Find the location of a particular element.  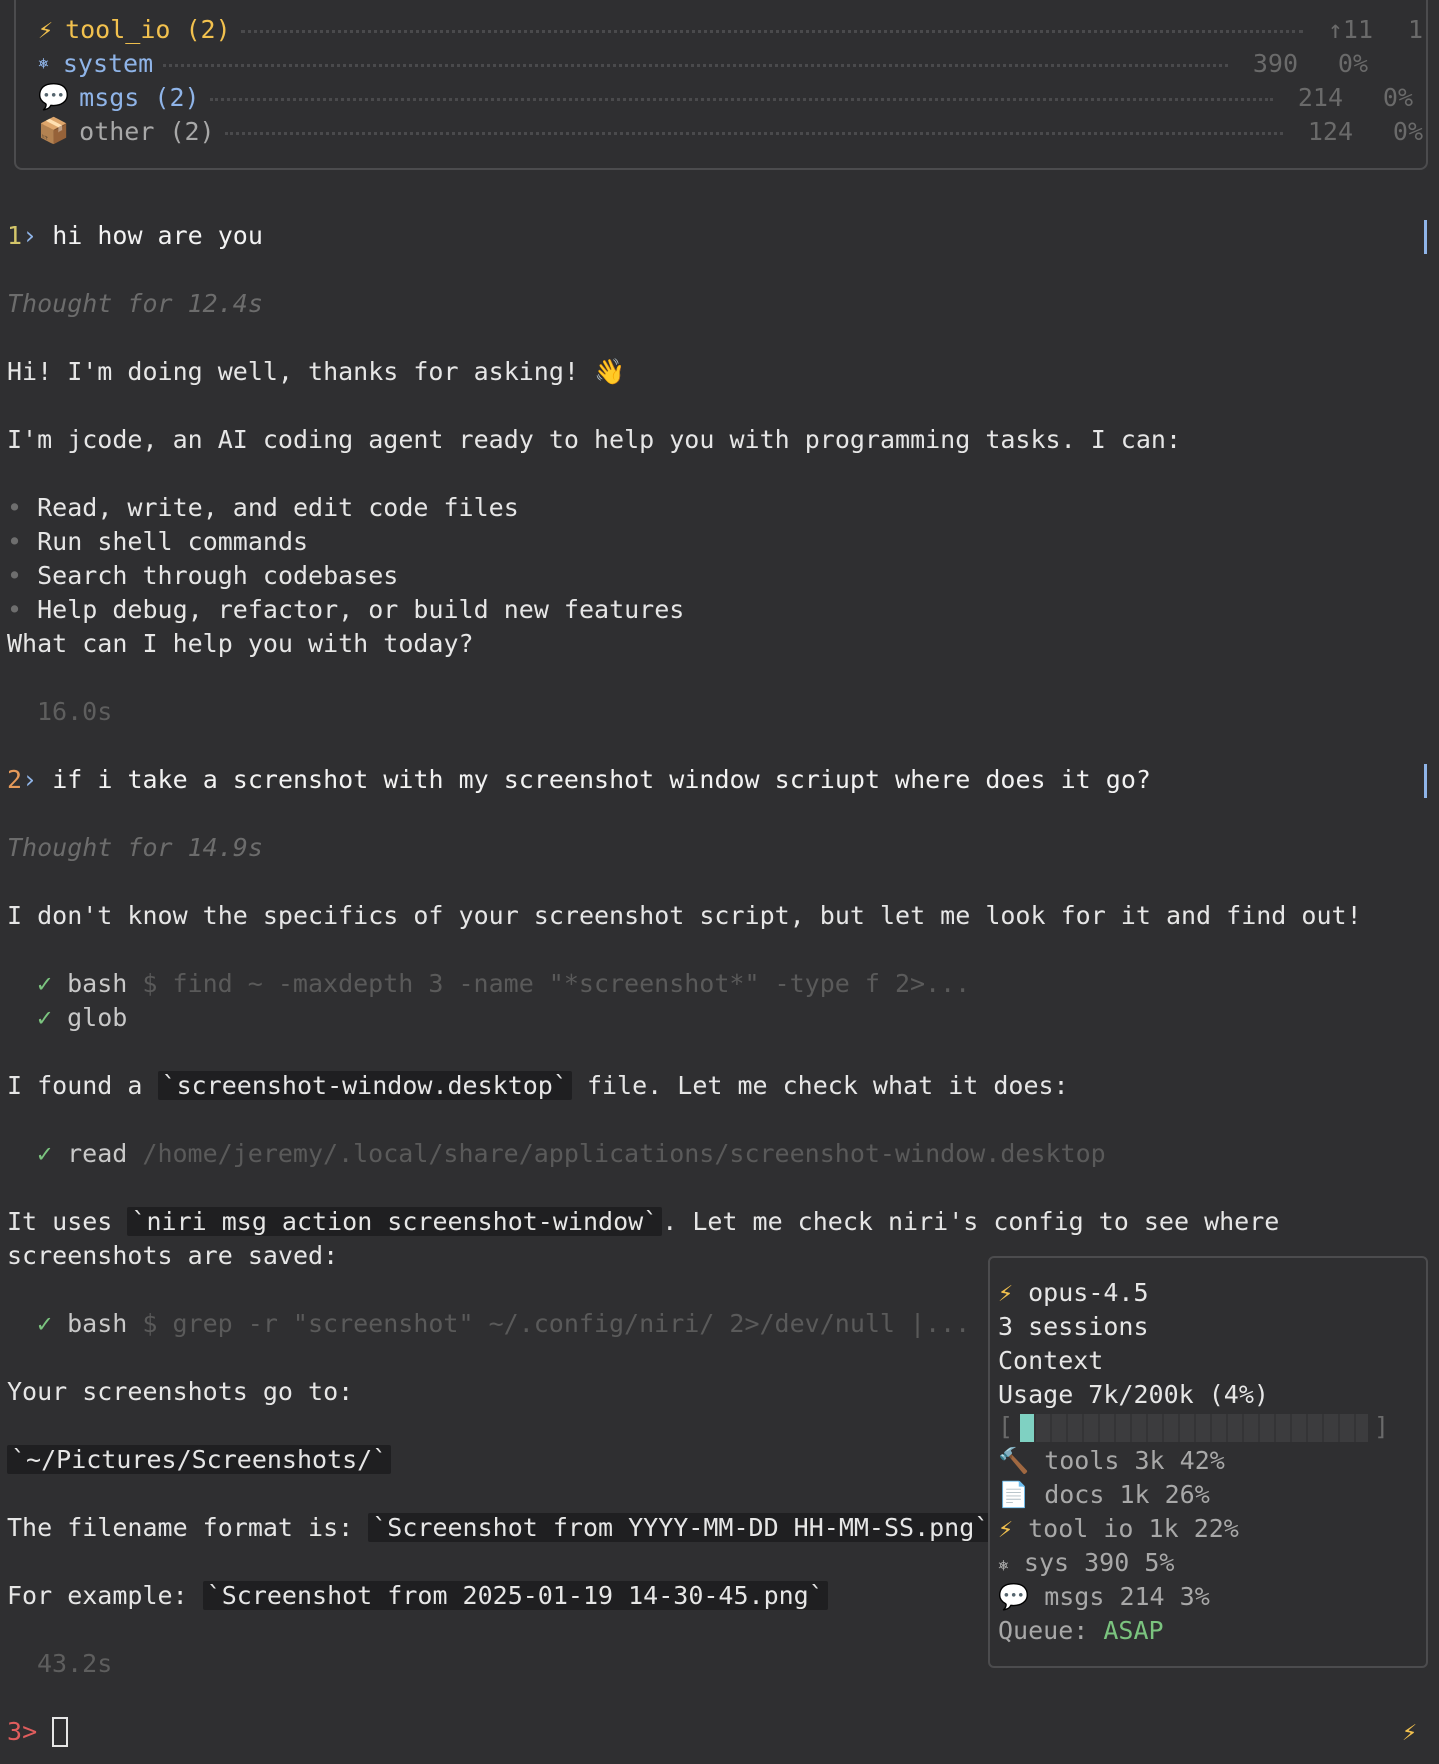

response-duration: 43.2s is located at coordinates (75, 1663).